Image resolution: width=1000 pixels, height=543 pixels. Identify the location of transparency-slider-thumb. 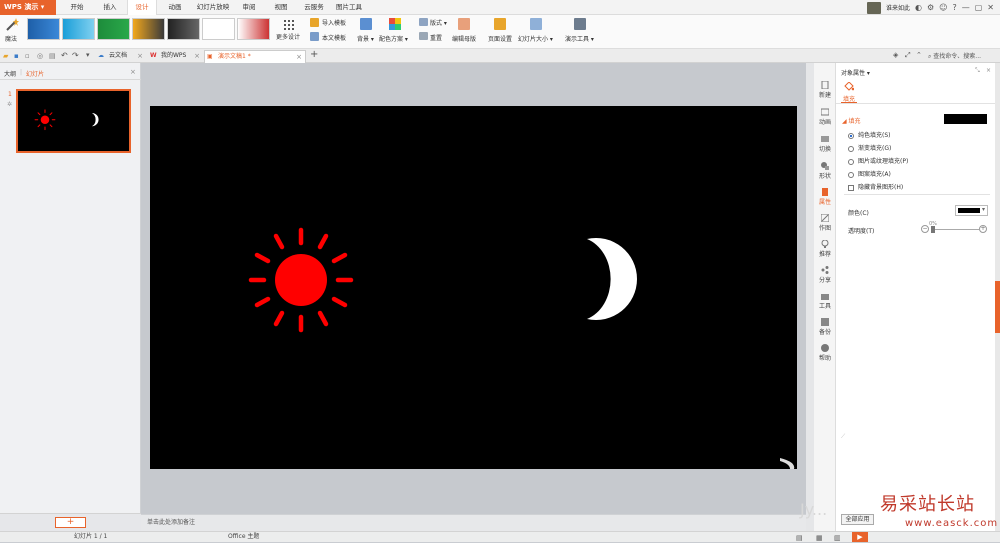
(933, 229).